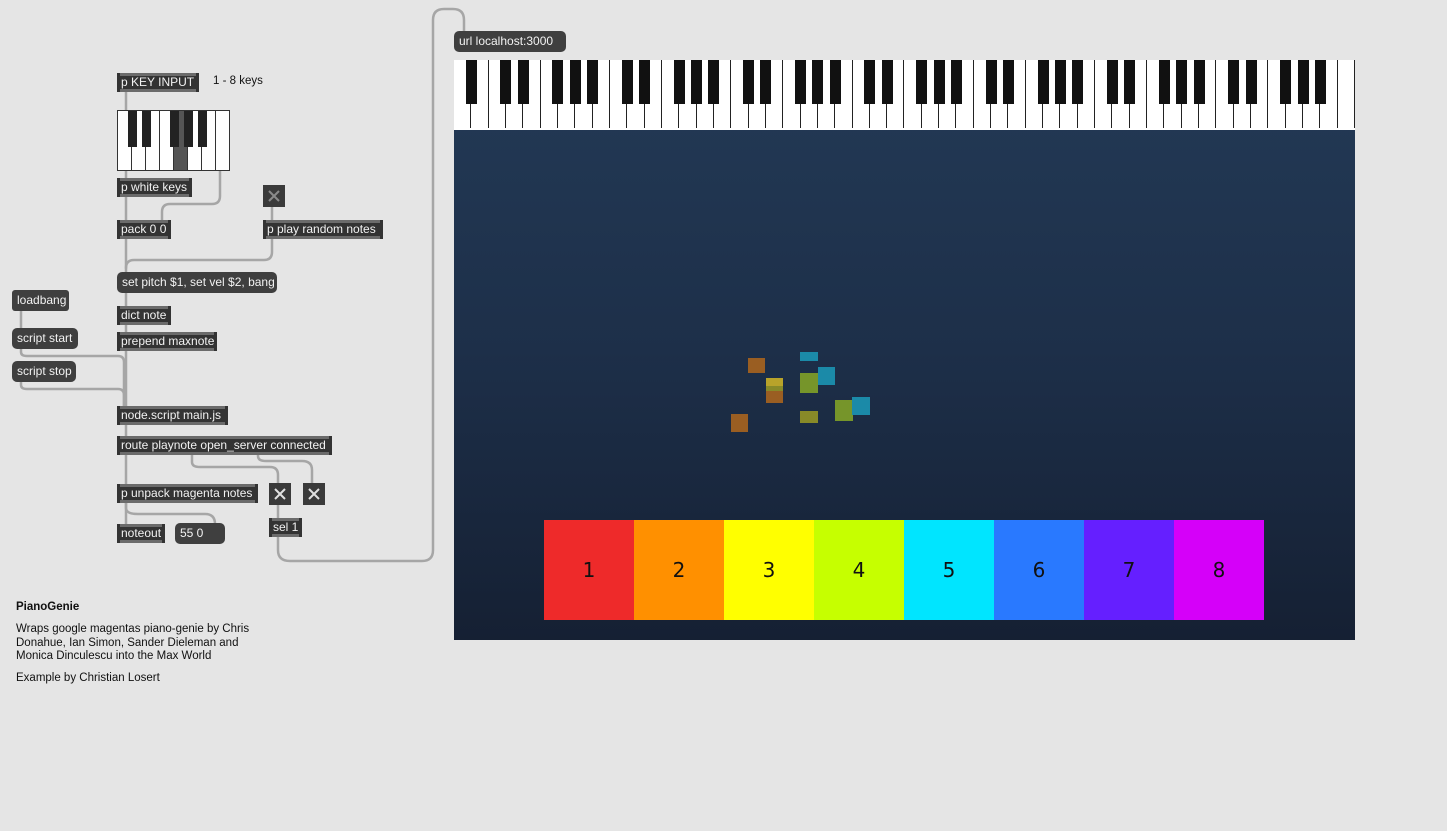  I want to click on pack-object: pack 0 0, so click(144, 229).